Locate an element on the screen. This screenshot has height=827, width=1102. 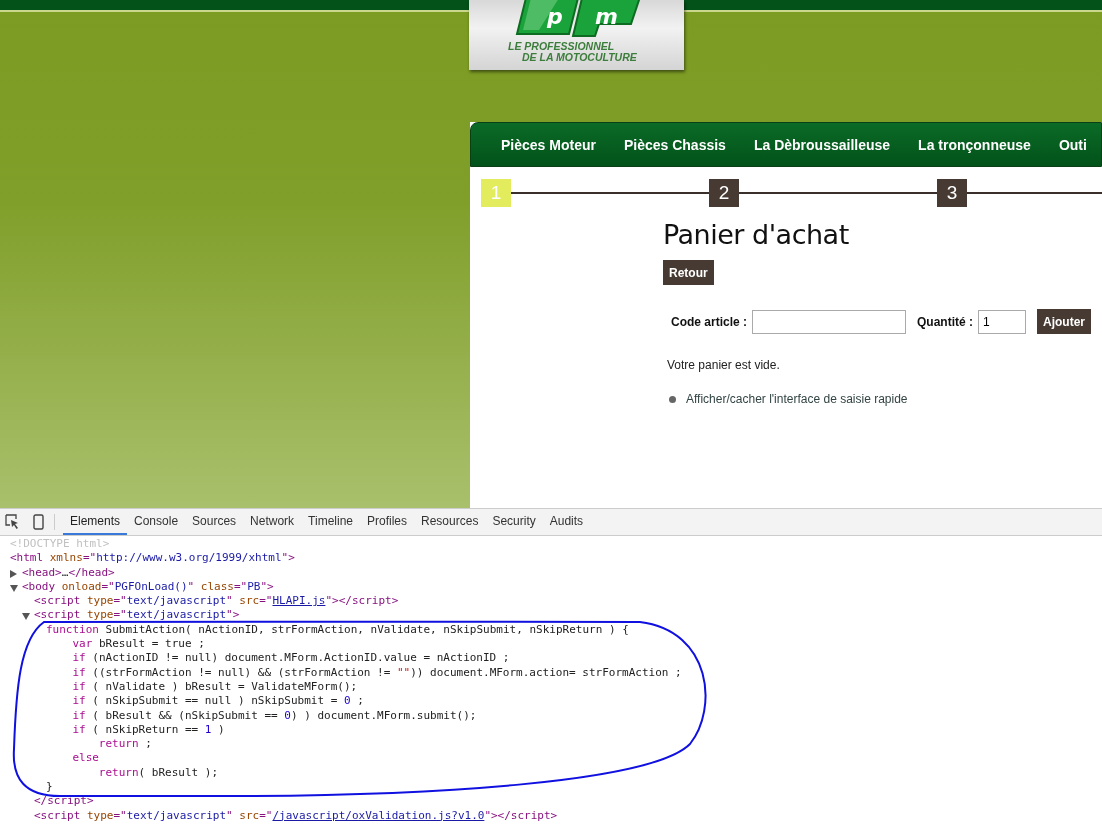
code-line: <script type="text/javascript" src="HLAPI.js"></script> is located at coordinates (216, 601).